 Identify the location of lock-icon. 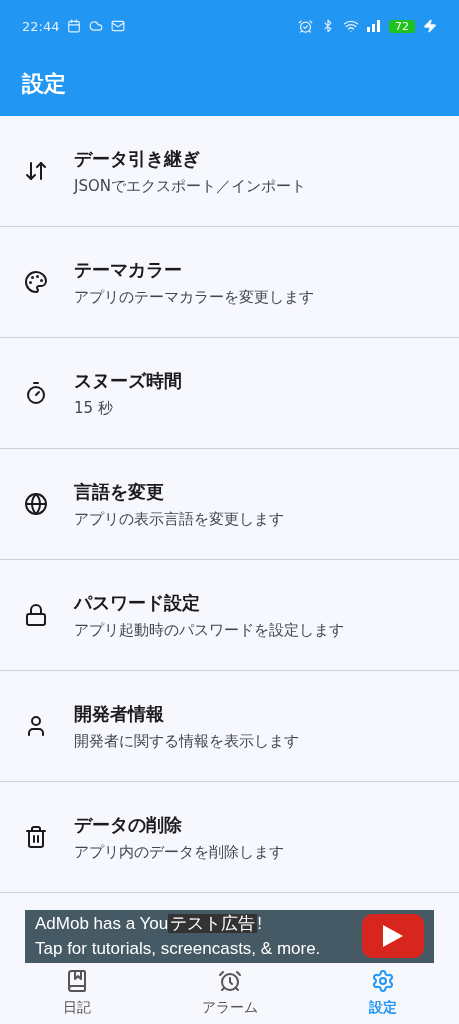
(36, 615).